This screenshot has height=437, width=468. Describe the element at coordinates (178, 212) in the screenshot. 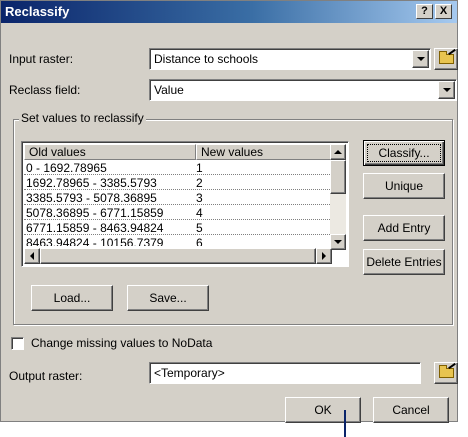

I see `table-row: 5078.36895 - 6771.15859 4` at that location.